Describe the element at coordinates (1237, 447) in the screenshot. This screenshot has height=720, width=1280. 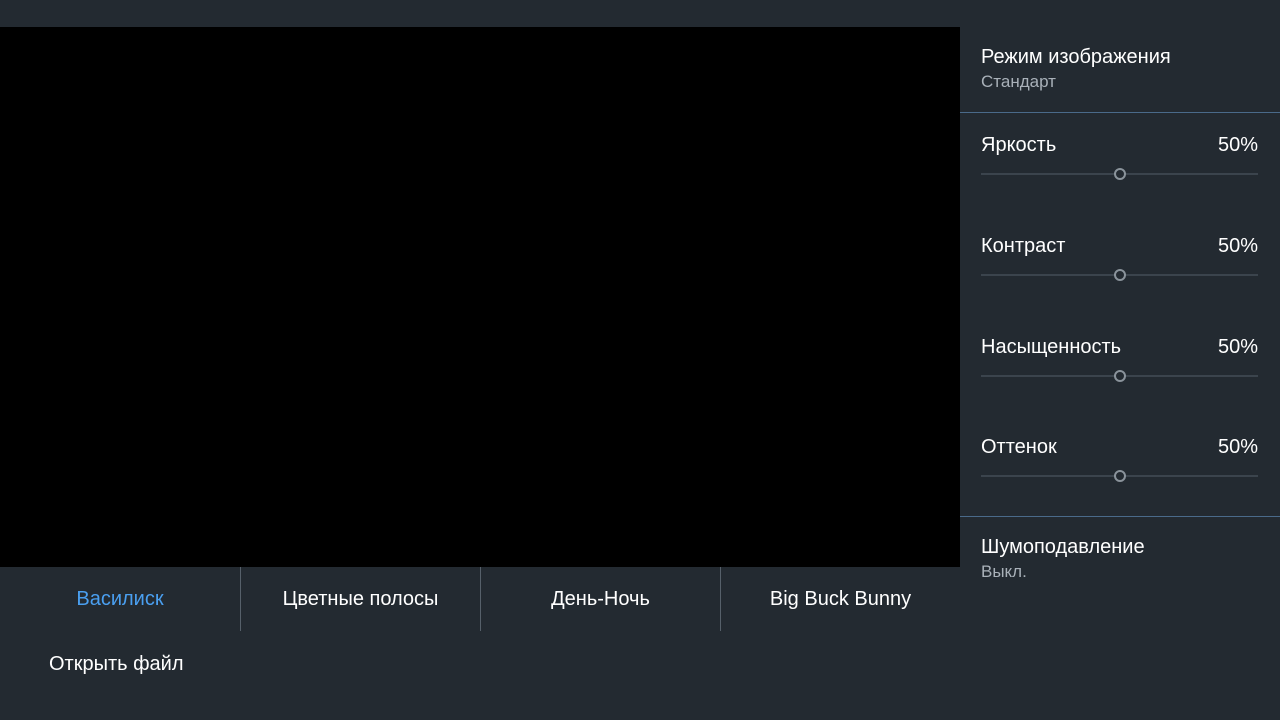
I see `hue-value: 50%` at that location.